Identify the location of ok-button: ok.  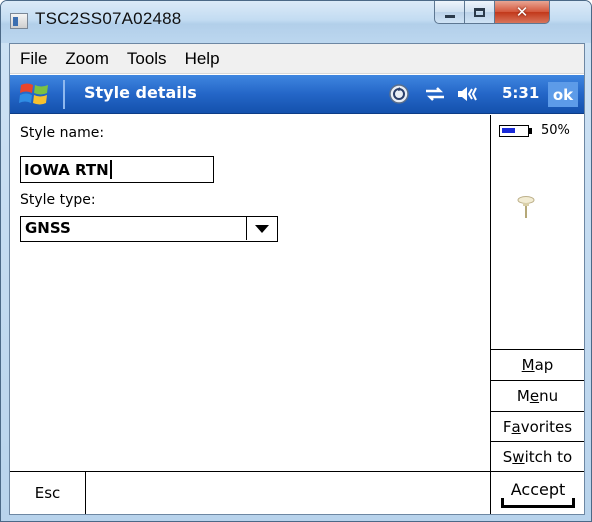
(563, 94).